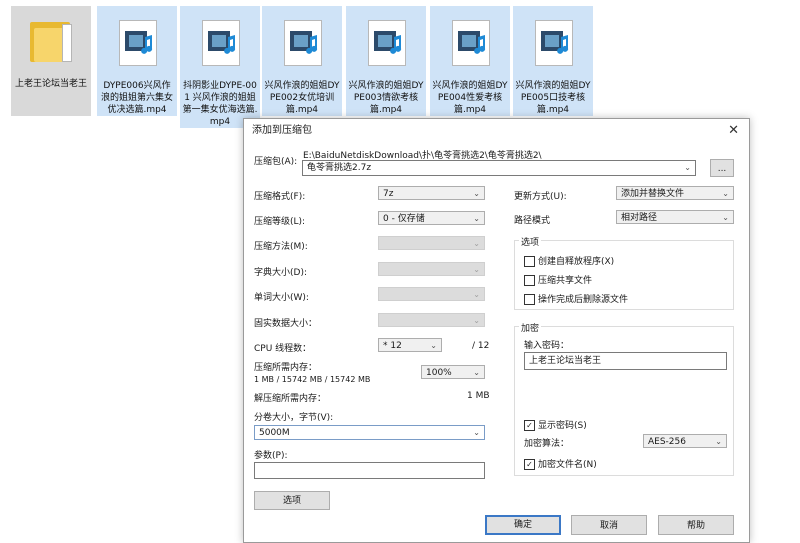 The width and height of the screenshot is (800, 543). Describe the element at coordinates (667, 442) in the screenshot. I see `encrypt-method-value: AES-256` at that location.